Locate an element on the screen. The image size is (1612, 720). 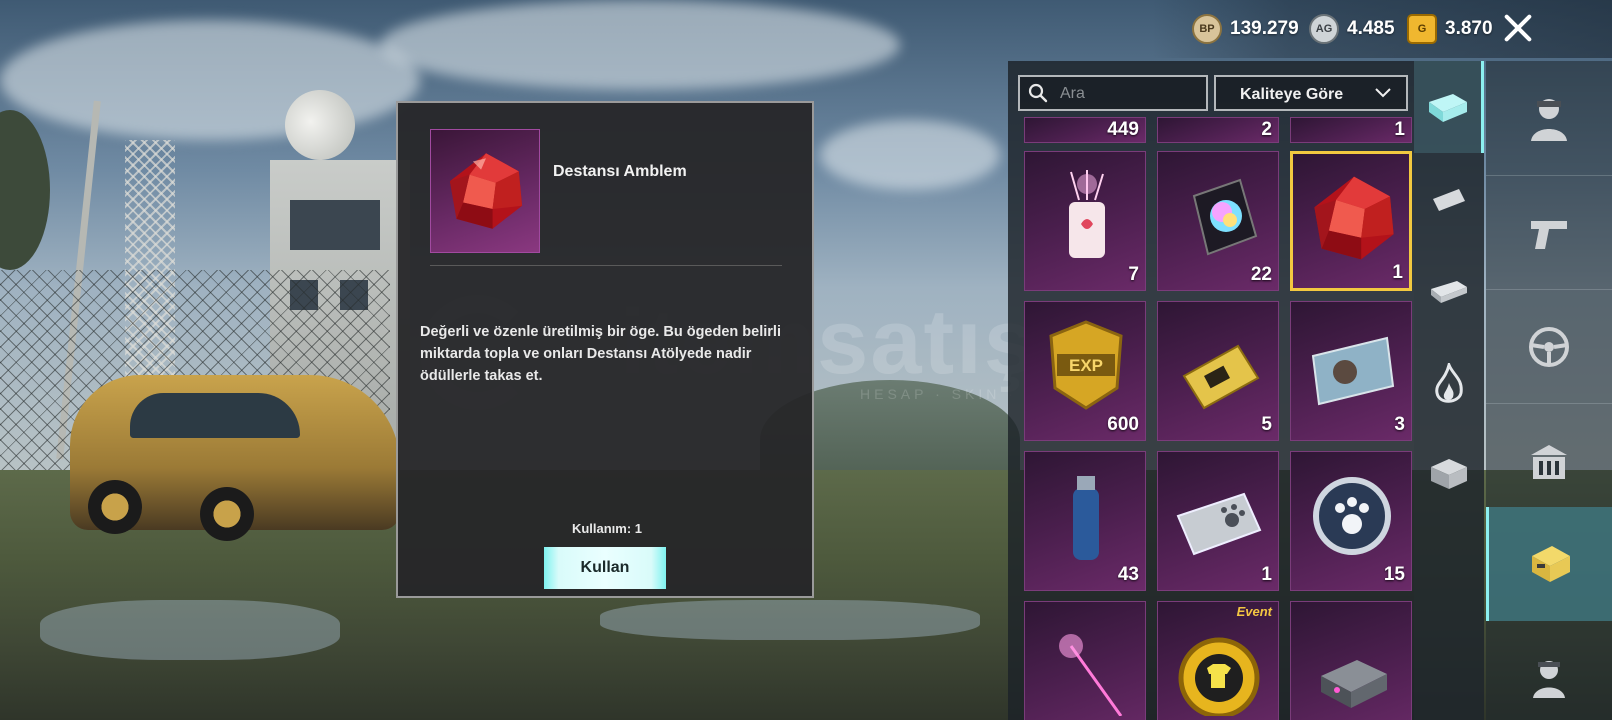
pistol-icon is located at coordinates (1549, 235).